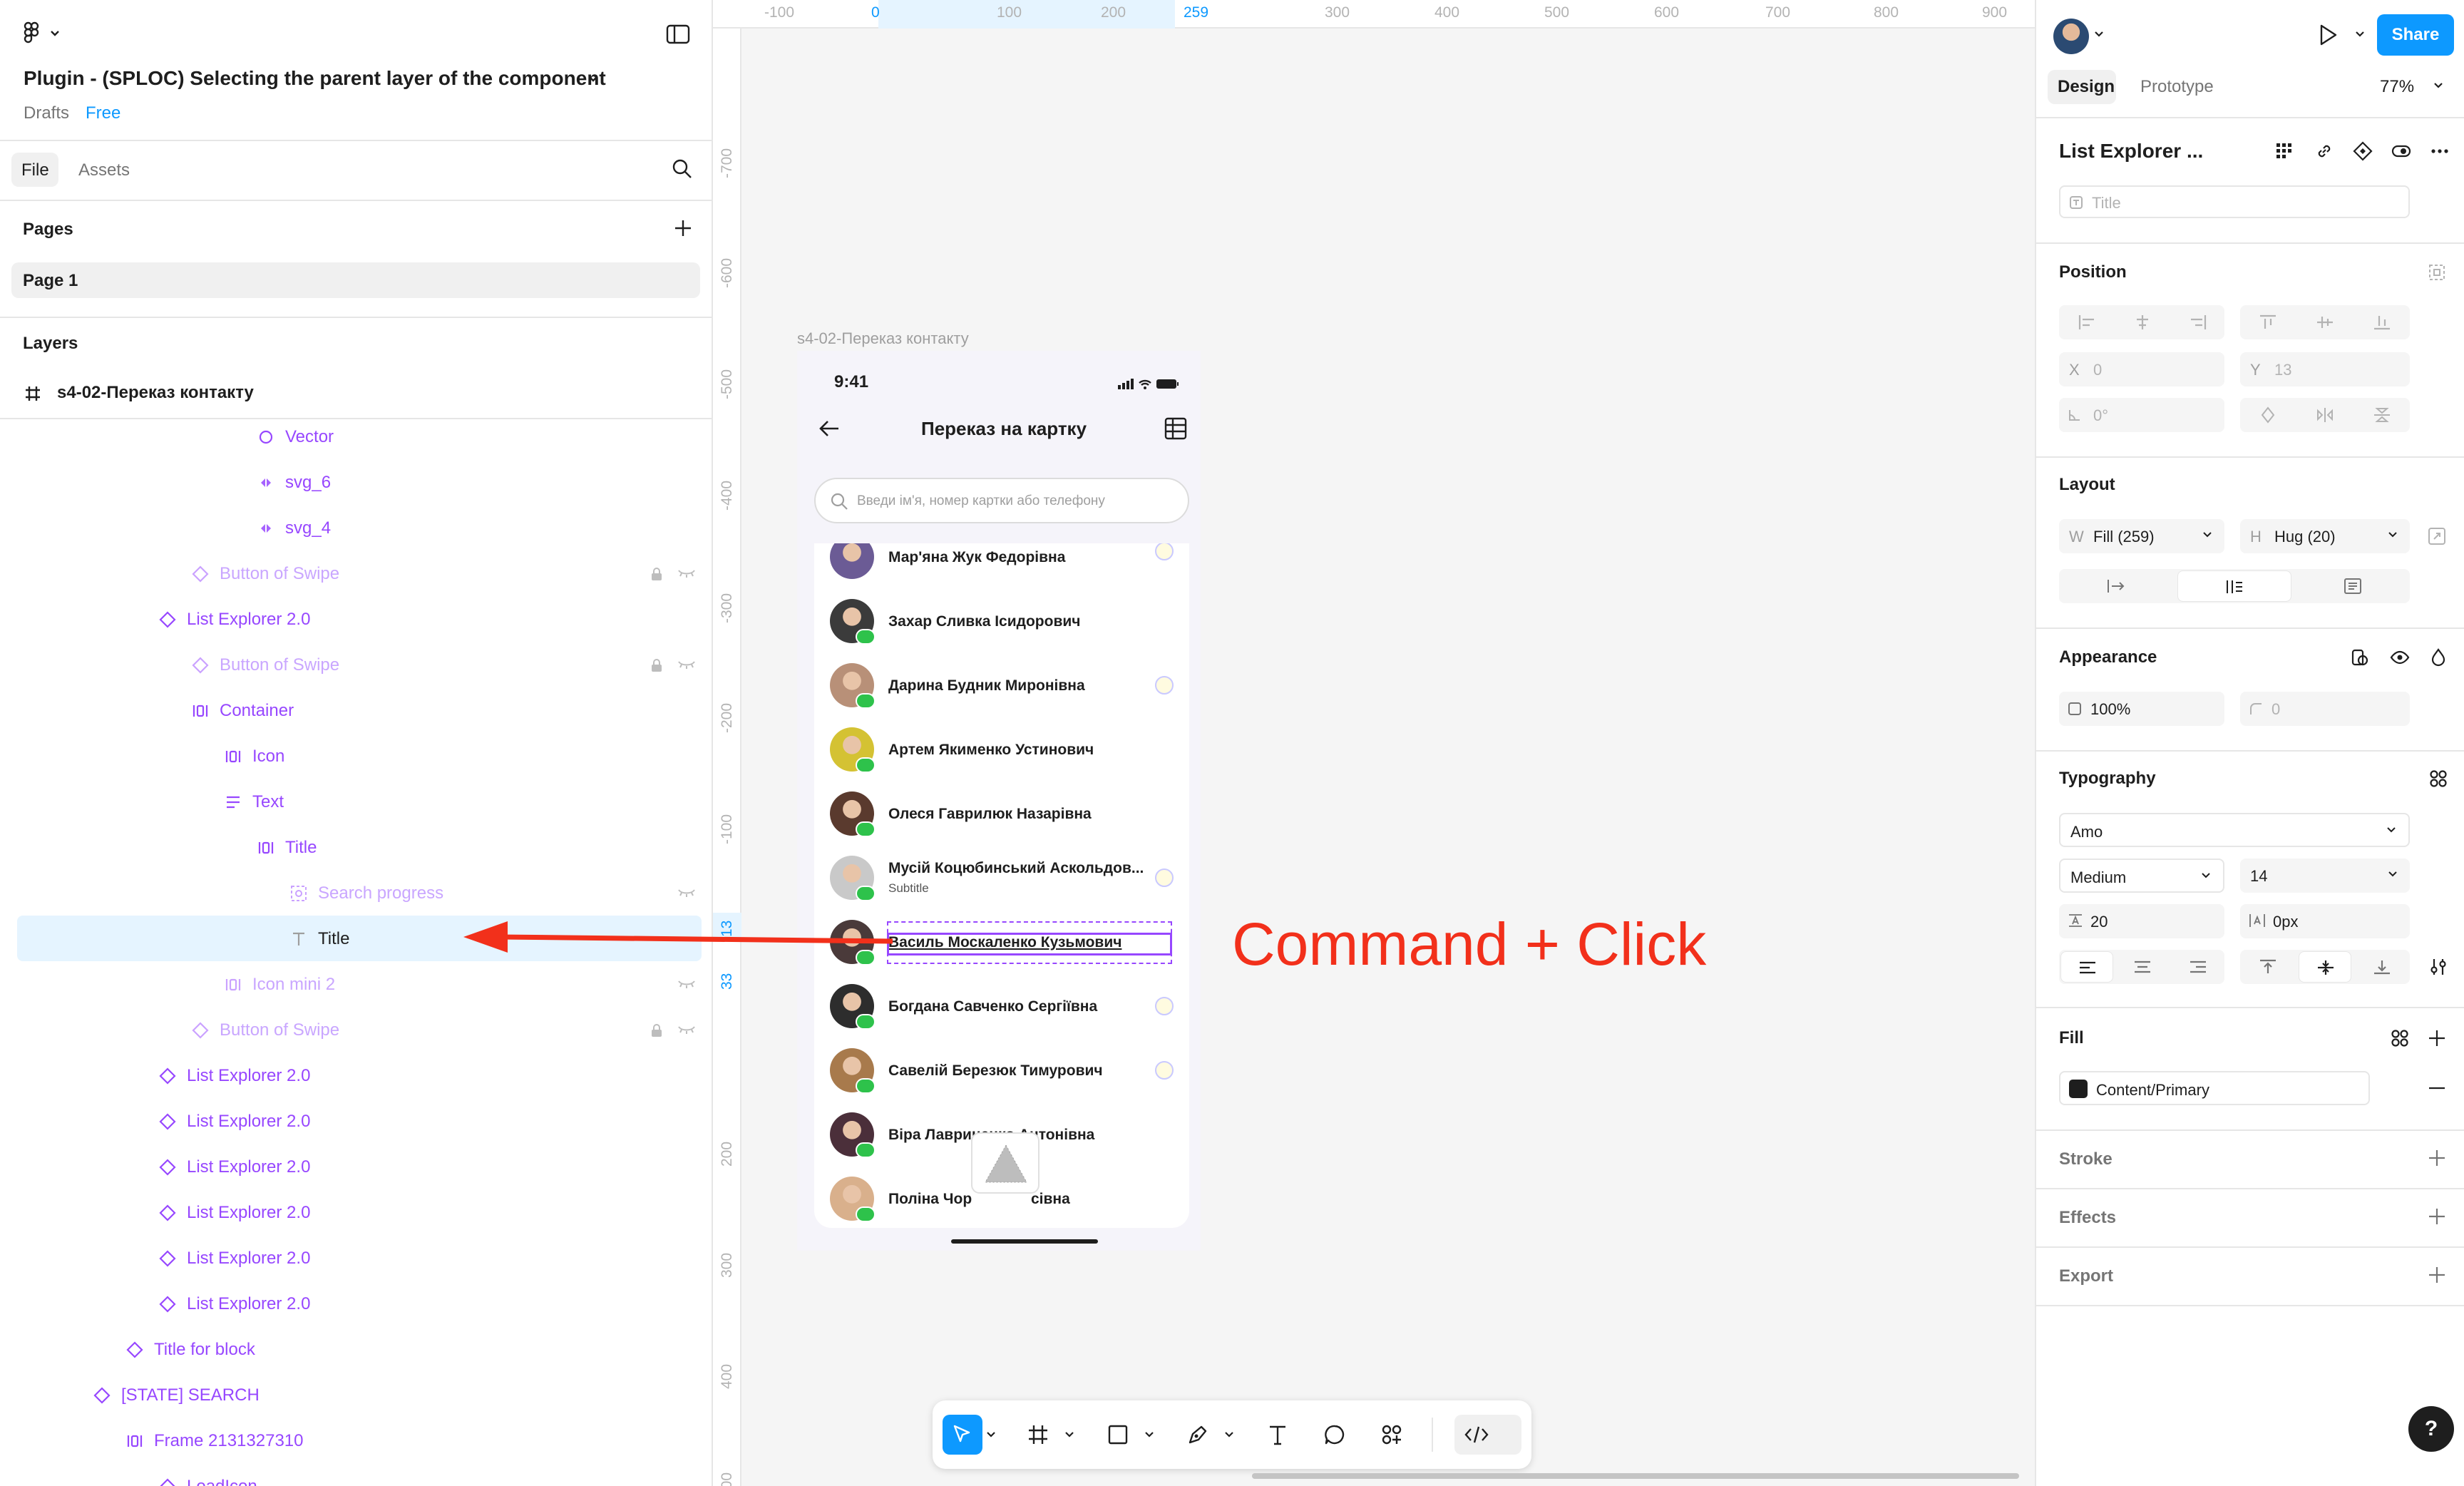  I want to click on tab-prototype: Prototype, so click(2177, 87).